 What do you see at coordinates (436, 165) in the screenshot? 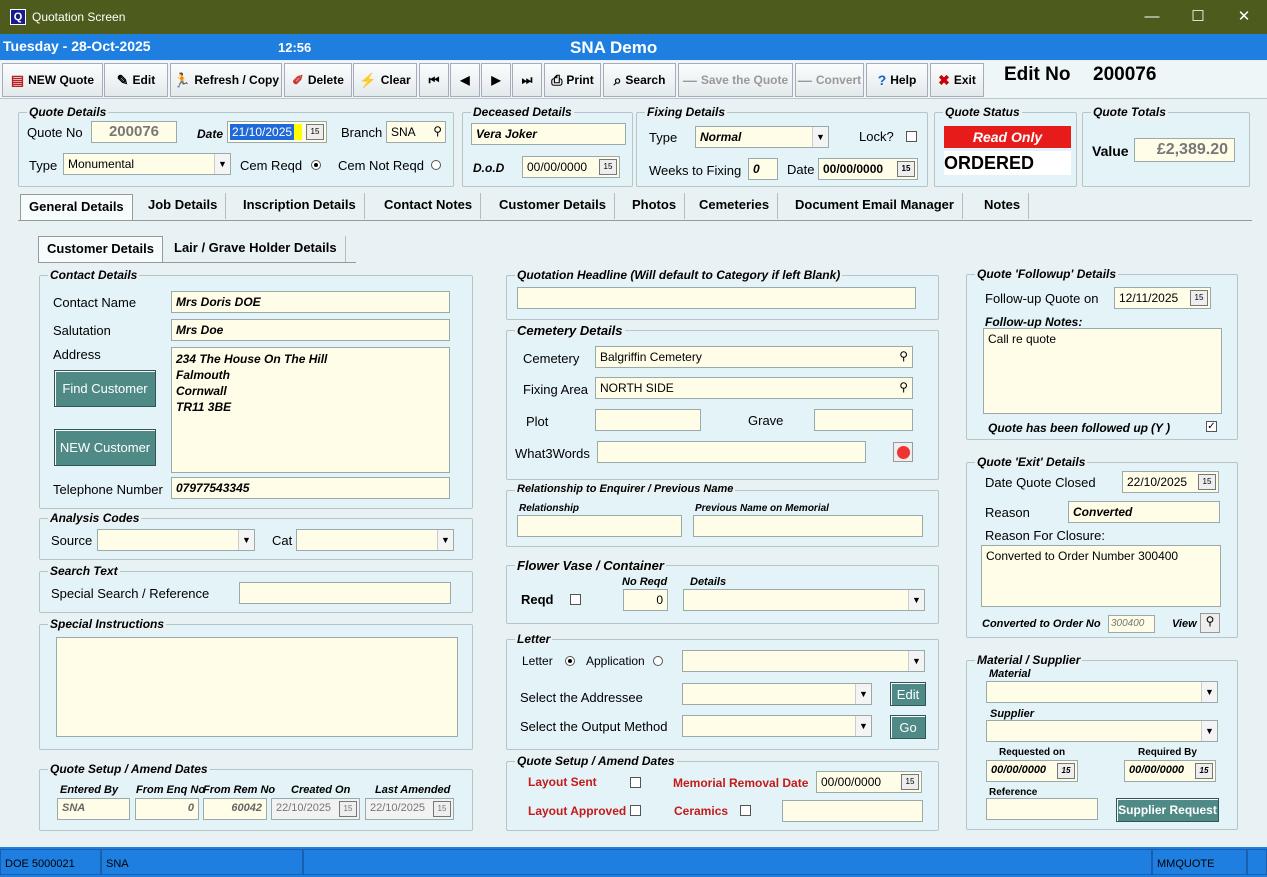
I see `cem-not-reqd-radio` at bounding box center [436, 165].